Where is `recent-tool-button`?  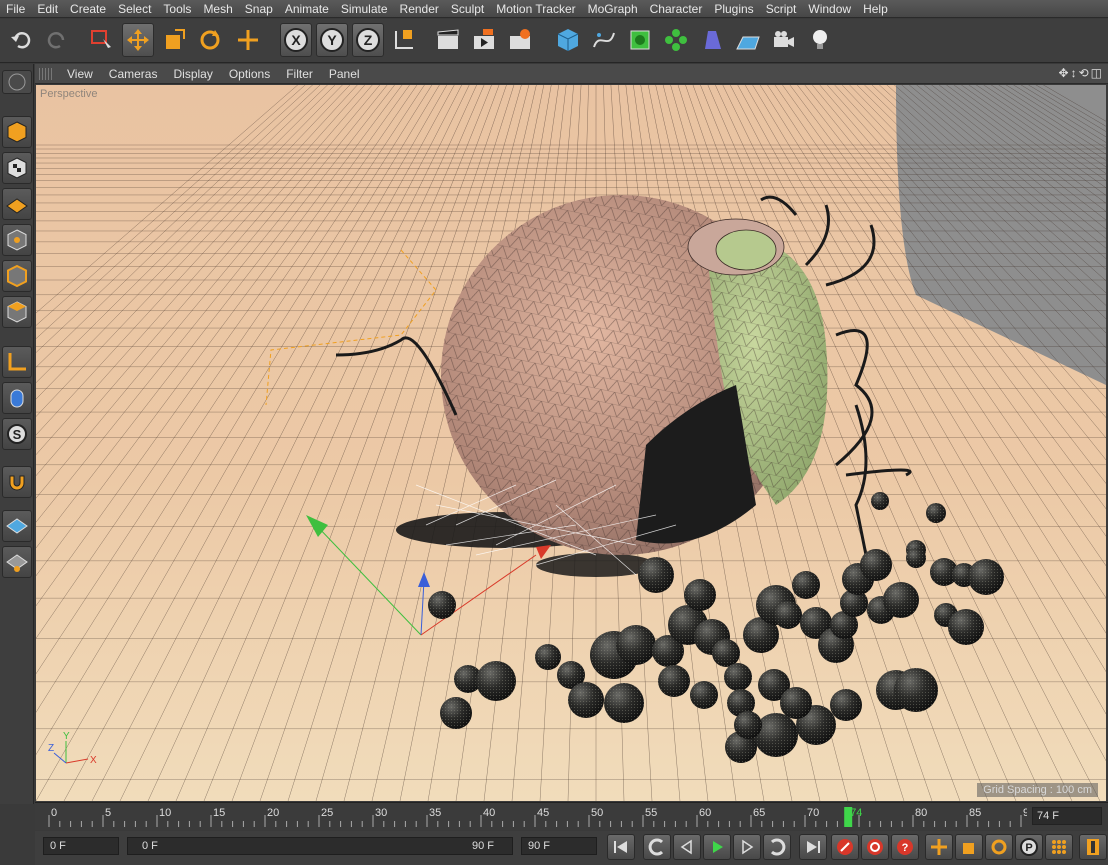 recent-tool-button is located at coordinates (248, 40).